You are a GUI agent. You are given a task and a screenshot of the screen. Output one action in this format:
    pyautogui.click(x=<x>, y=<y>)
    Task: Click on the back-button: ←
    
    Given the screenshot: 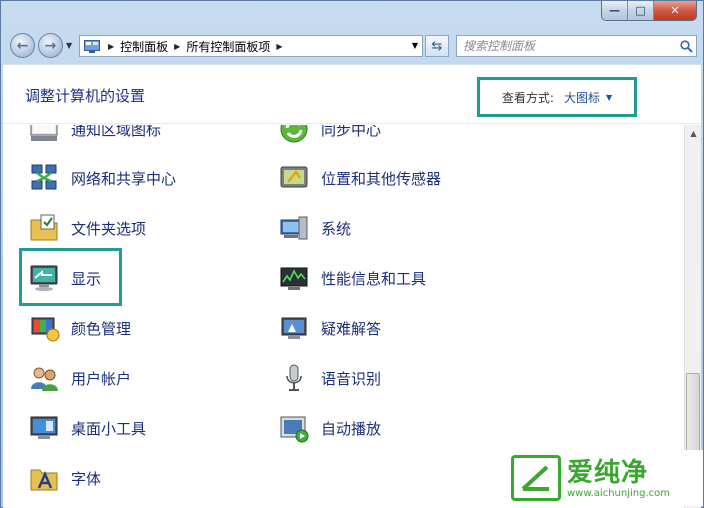 What is the action you would take?
    pyautogui.click(x=22, y=45)
    